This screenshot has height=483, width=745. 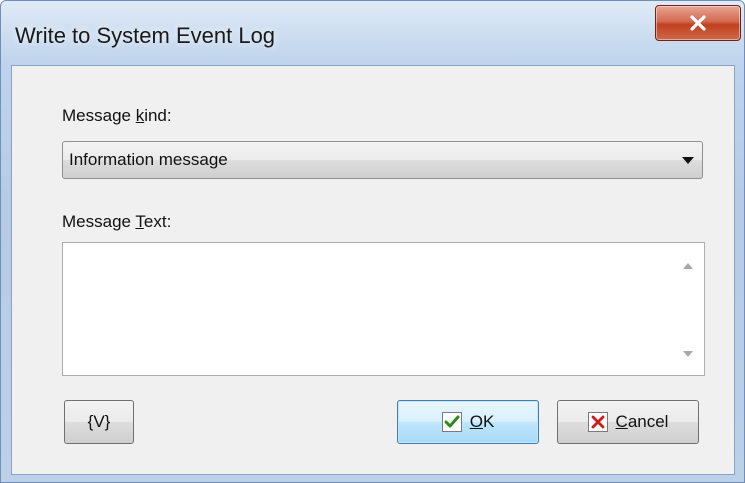 I want to click on scroll-up-icon, so click(x=688, y=266).